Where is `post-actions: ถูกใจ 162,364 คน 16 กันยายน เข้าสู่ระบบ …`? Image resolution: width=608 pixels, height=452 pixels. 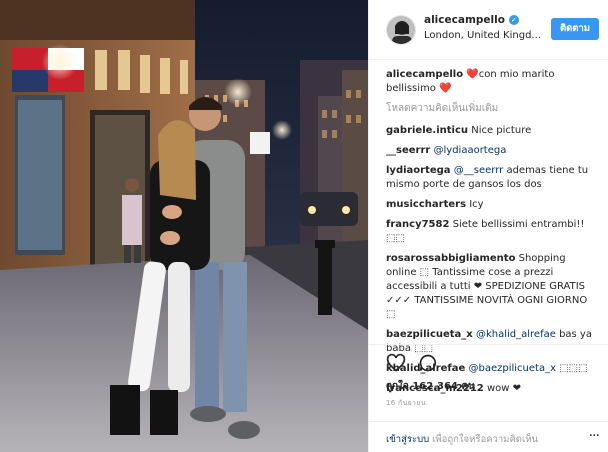
post-actions: ถูกใจ 162,364 คน 16 กันยายน เข้าสู่ระบบ … is located at coordinates (488, 398).